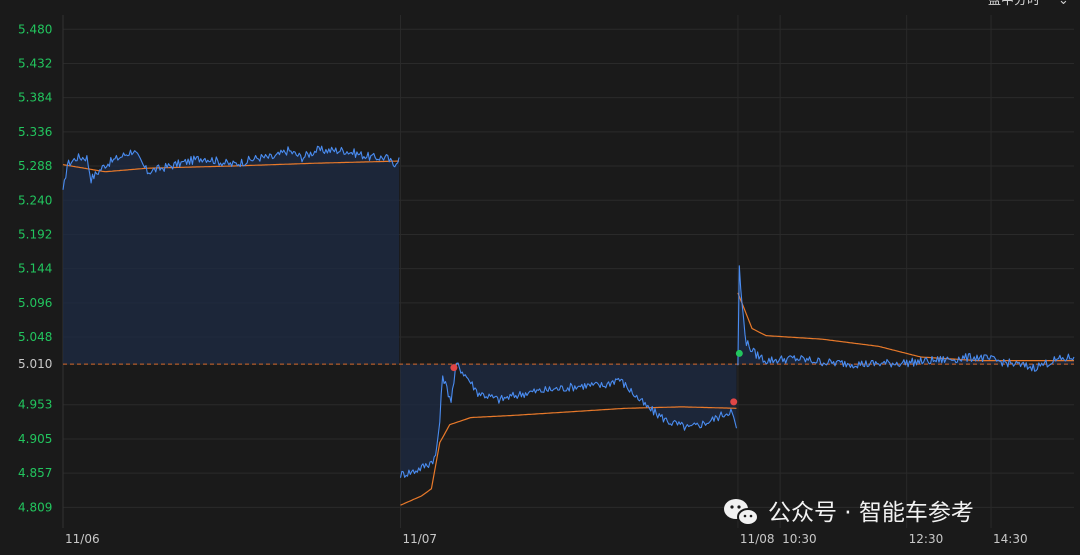 This screenshot has width=1080, height=555. I want to click on y-tick-label: 4.953, so click(35, 405).